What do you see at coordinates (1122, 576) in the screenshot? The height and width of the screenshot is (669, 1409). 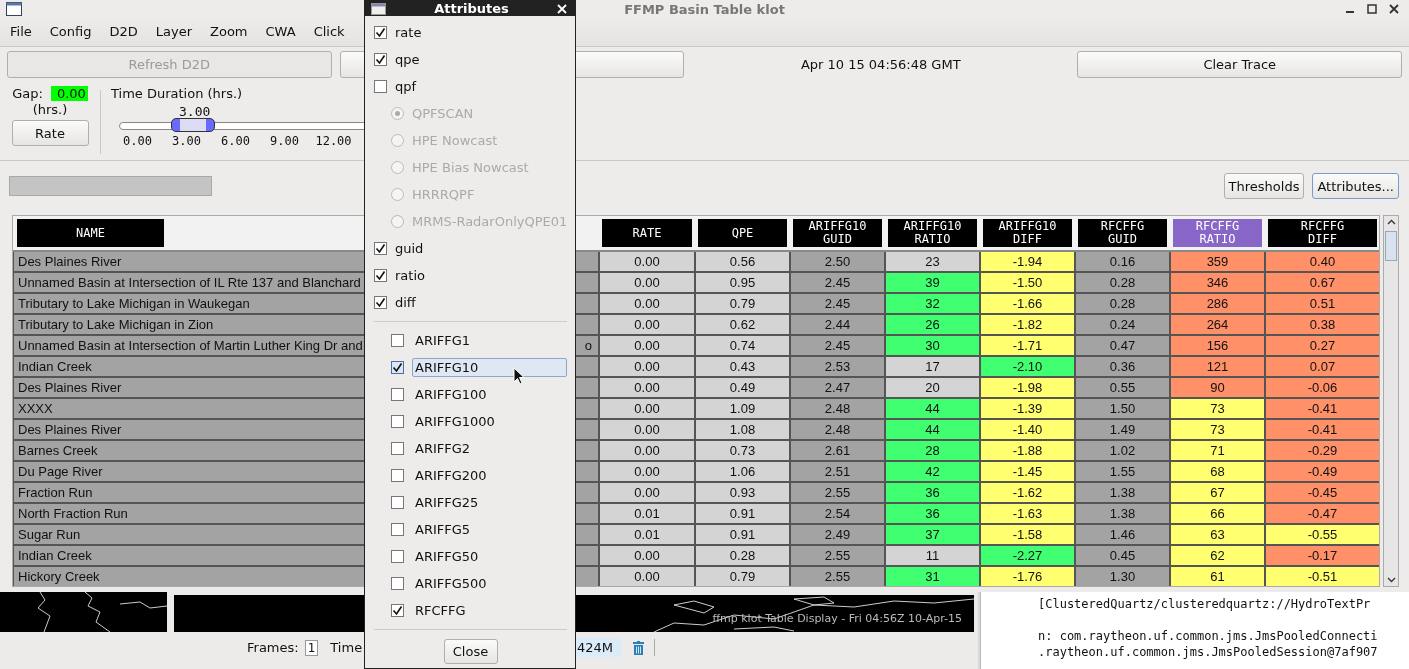 I see `table-cell: 1.30` at bounding box center [1122, 576].